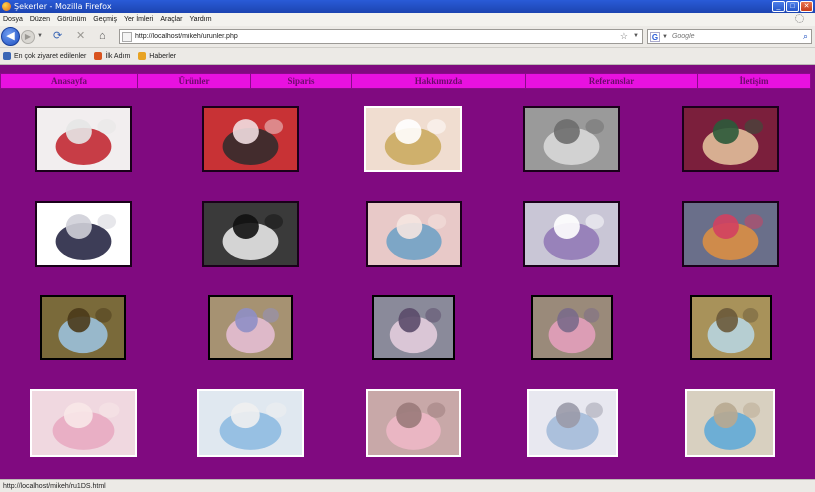 This screenshot has width=815, height=492. What do you see at coordinates (171, 19) in the screenshot?
I see `menu-item-tools: Araçlar` at bounding box center [171, 19].